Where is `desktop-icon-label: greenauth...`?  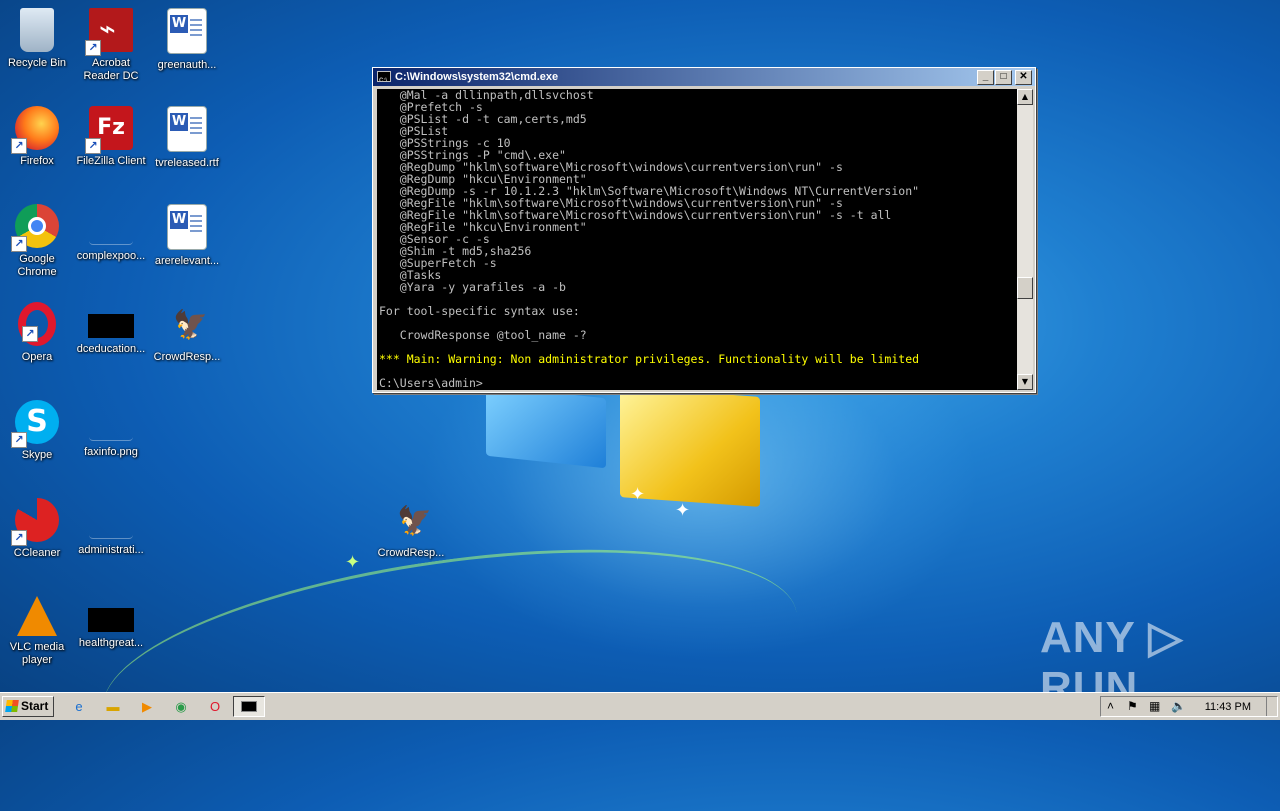
desktop-icon-label: greenauth... is located at coordinates (187, 65).